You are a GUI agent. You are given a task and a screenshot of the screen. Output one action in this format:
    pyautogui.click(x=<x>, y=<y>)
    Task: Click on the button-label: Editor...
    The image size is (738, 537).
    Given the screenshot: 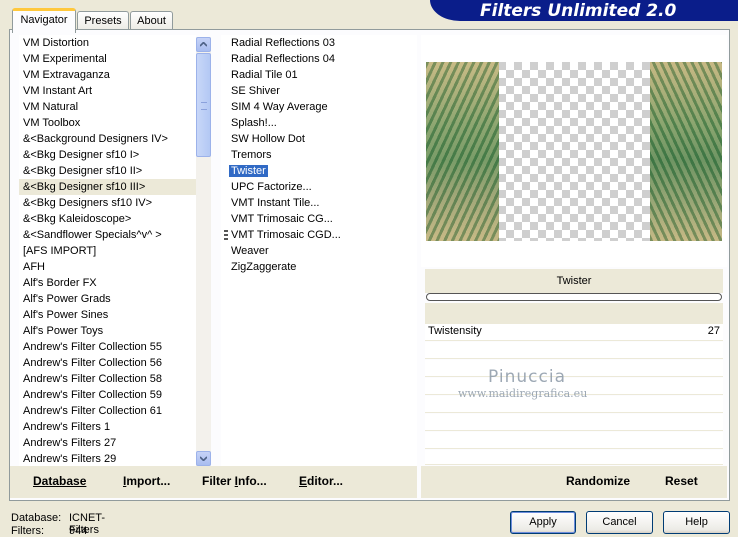 What is the action you would take?
    pyautogui.click(x=321, y=481)
    